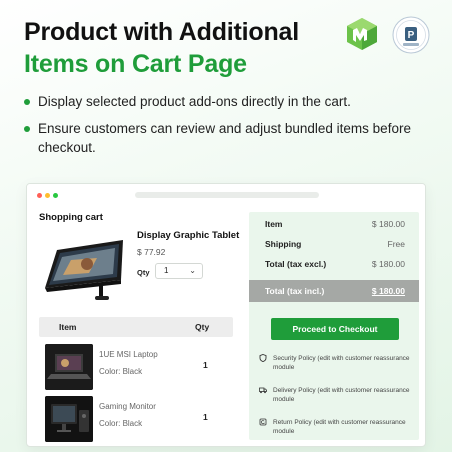  Describe the element at coordinates (71, 217) in the screenshot. I see `cart-title: Shopping cart` at that location.